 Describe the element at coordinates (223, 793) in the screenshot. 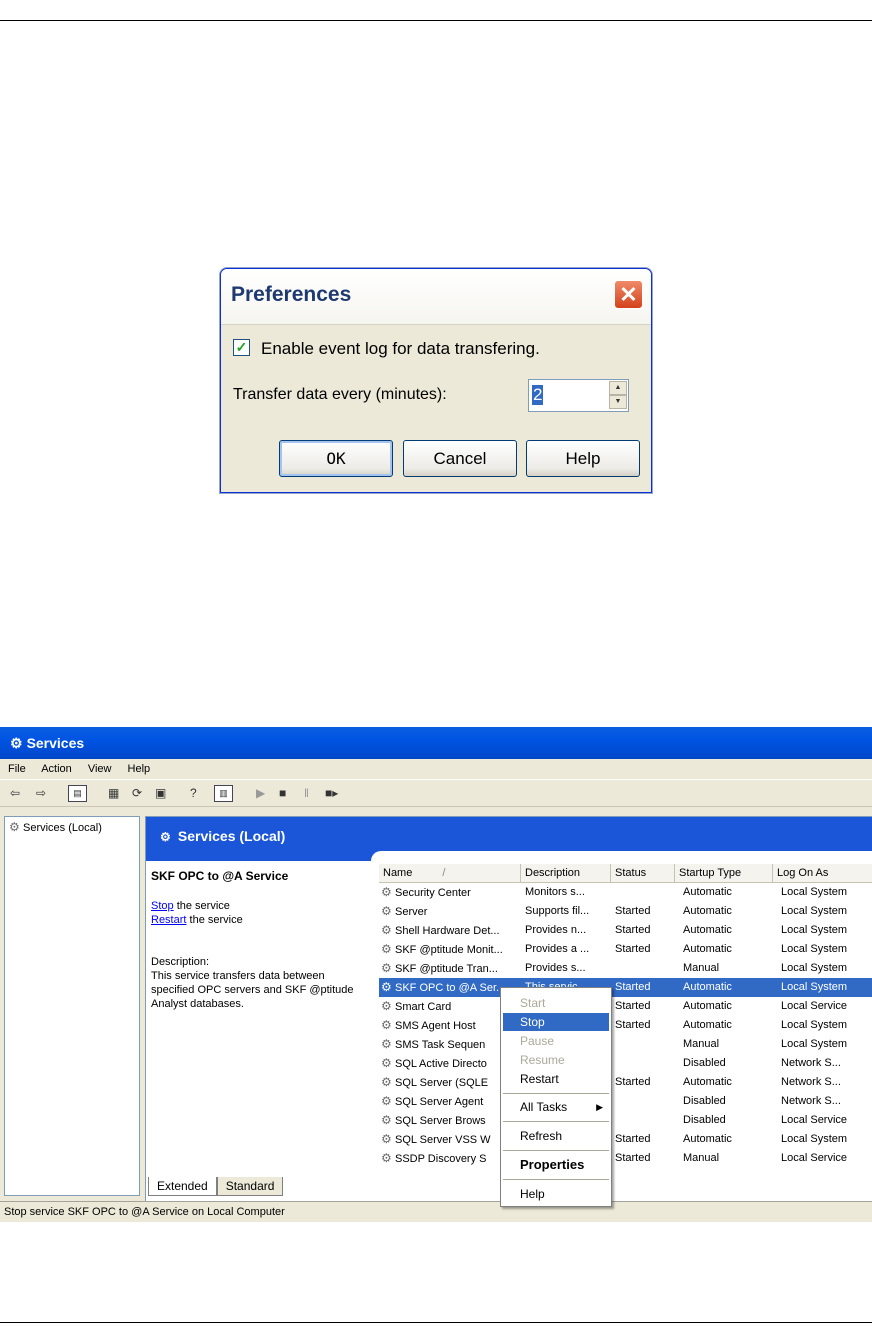

I see `action-pane-icon: ▥` at that location.